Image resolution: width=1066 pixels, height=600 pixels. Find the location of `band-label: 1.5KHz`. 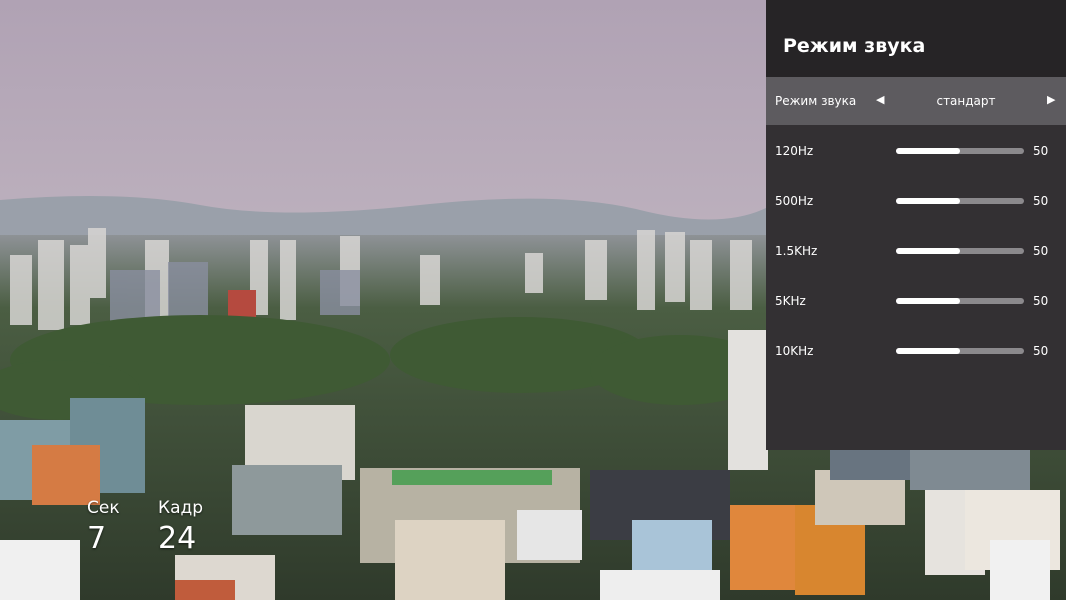

band-label: 1.5KHz is located at coordinates (796, 251).